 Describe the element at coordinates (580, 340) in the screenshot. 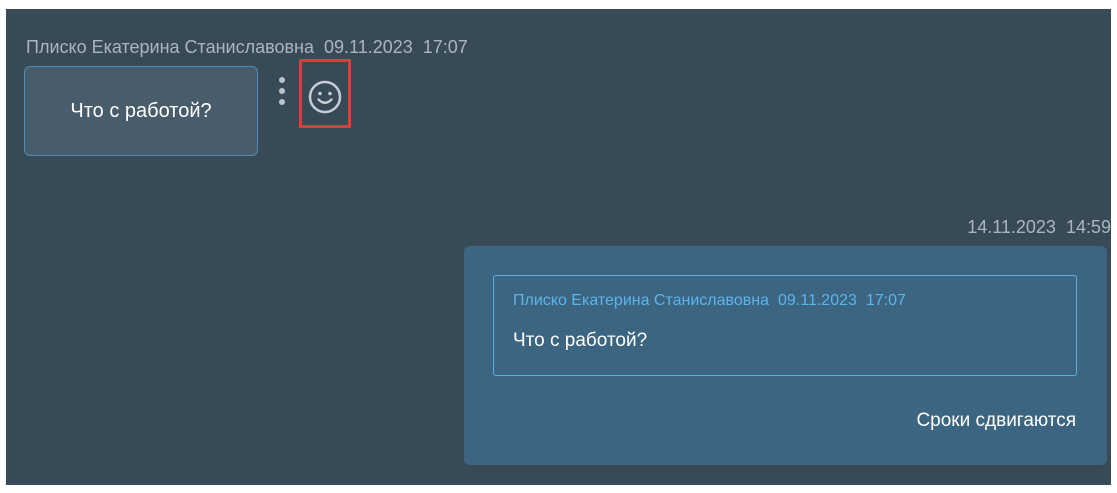

I see `quoted-message-text: Что с работой?` at that location.